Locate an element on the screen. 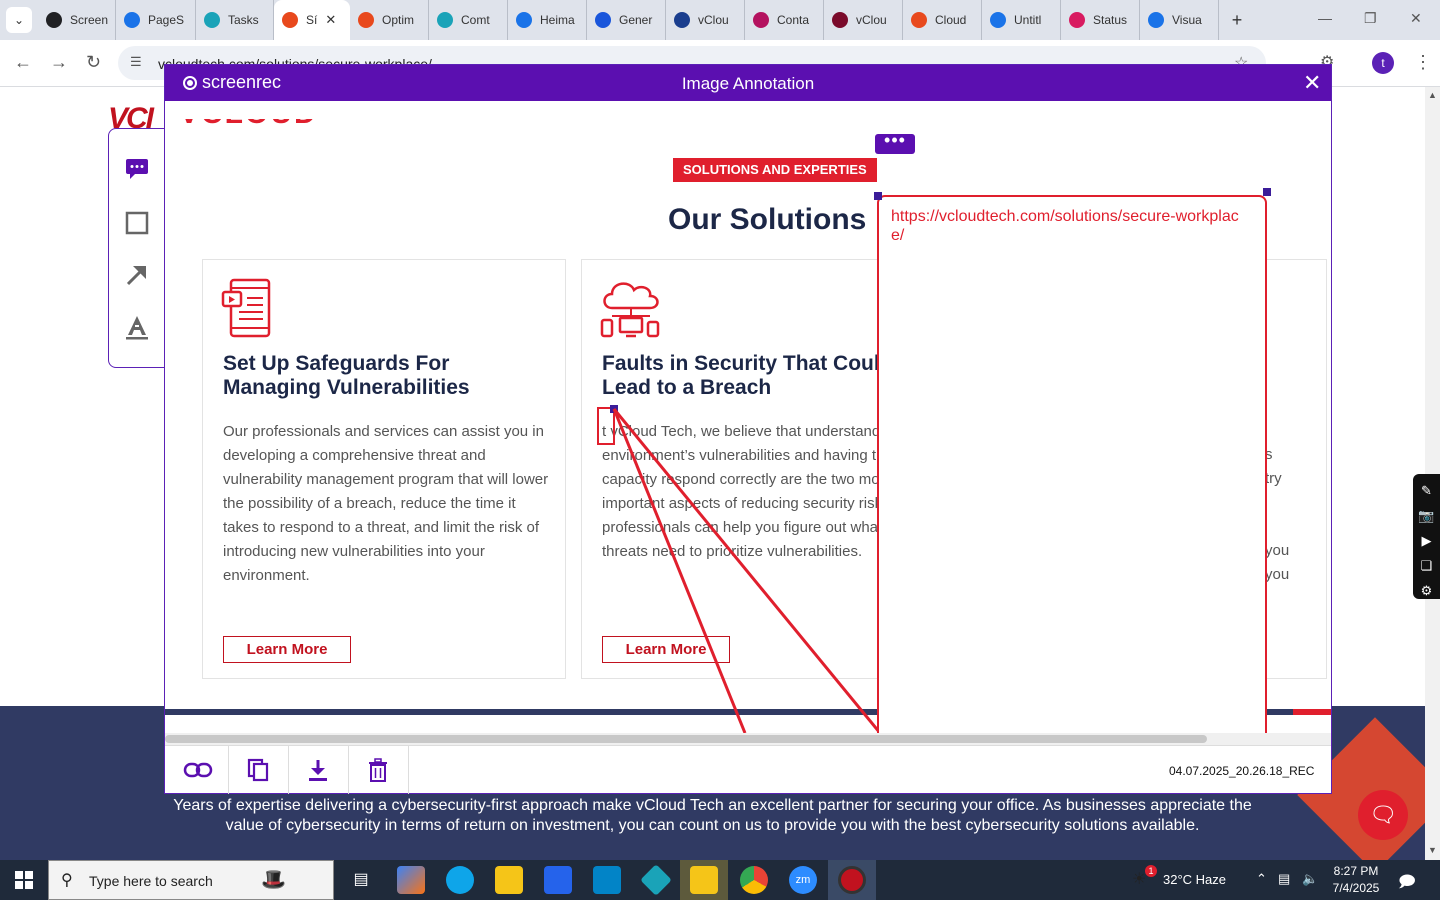 Image resolution: width=1440 pixels, height=900 pixels. tab-8: Gener is located at coordinates (626, 20).